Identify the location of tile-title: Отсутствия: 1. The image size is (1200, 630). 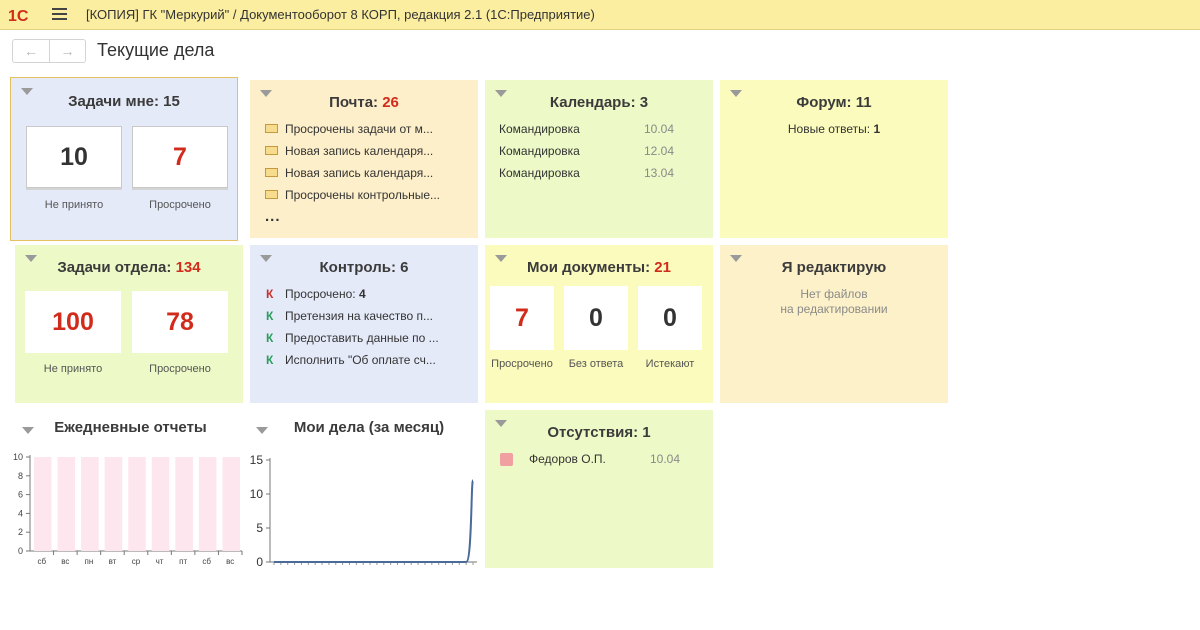
(599, 432).